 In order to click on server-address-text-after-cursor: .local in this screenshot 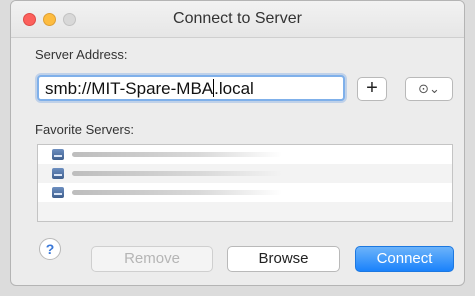, I will do `click(234, 88)`.